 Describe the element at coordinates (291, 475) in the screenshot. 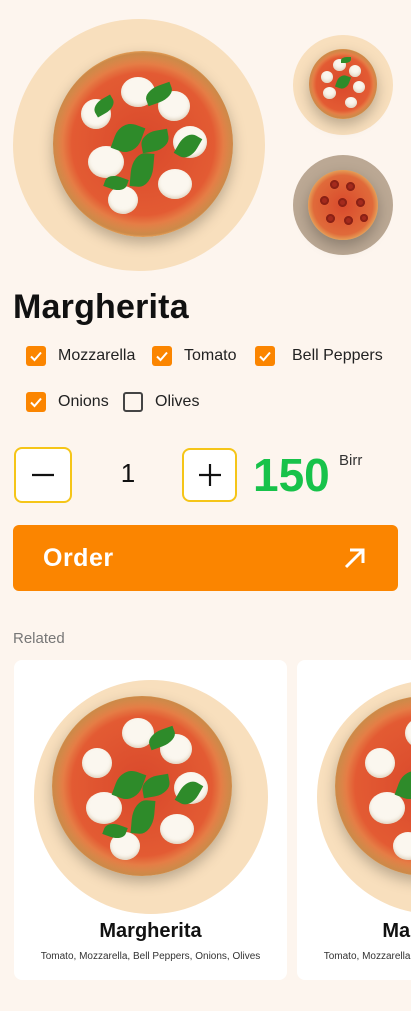

I see `price-value: 150` at that location.